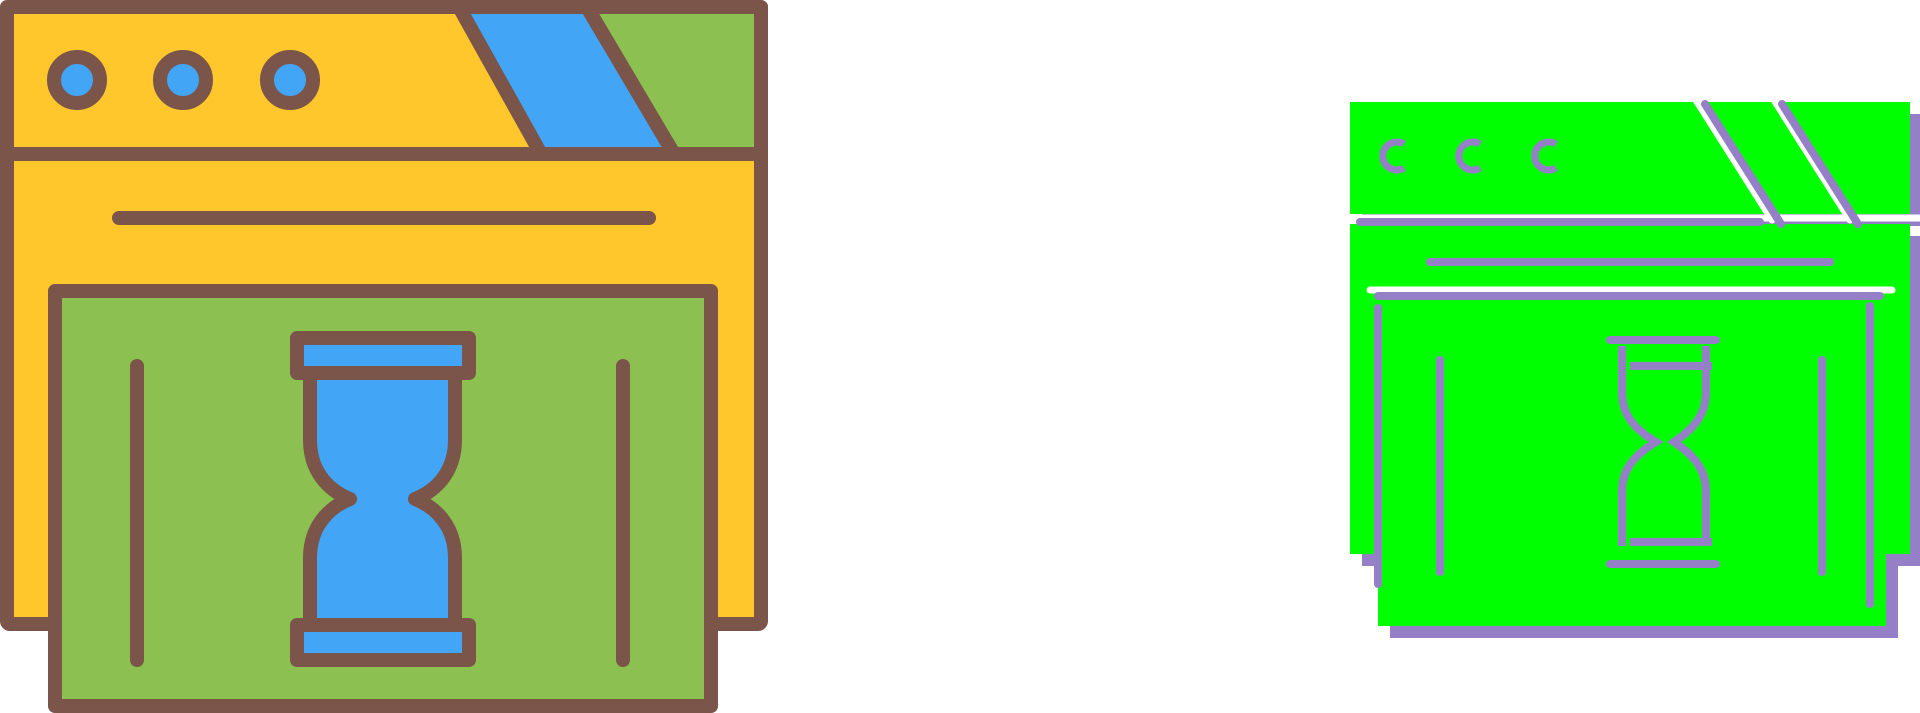 The height and width of the screenshot is (713, 1920). Describe the element at coordinates (383, 642) in the screenshot. I see `hourglass-bottom-cap` at that location.